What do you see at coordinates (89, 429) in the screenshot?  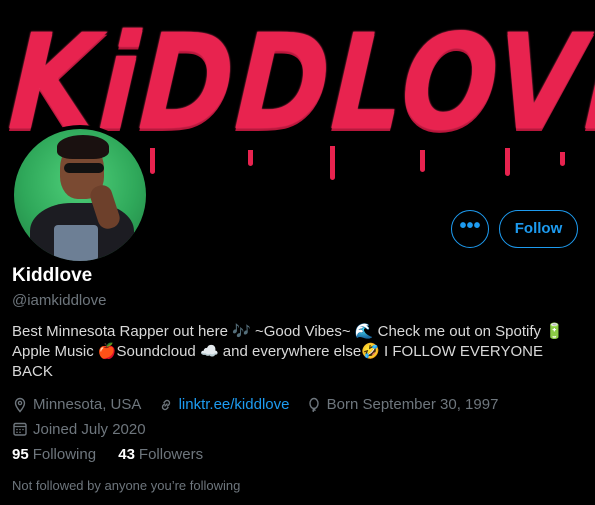 I see `joined-text: Joined July 2020` at bounding box center [89, 429].